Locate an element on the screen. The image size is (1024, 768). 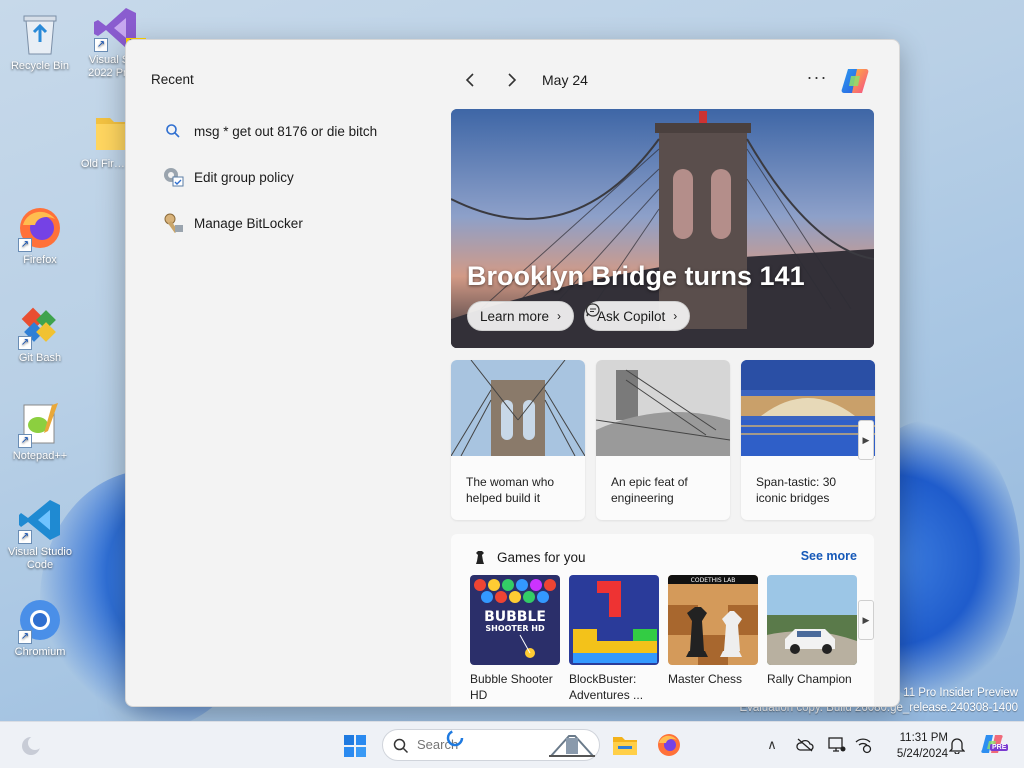
news-card-3: Span-tastic: 30 iconic bridges is located at coordinates (808, 440).